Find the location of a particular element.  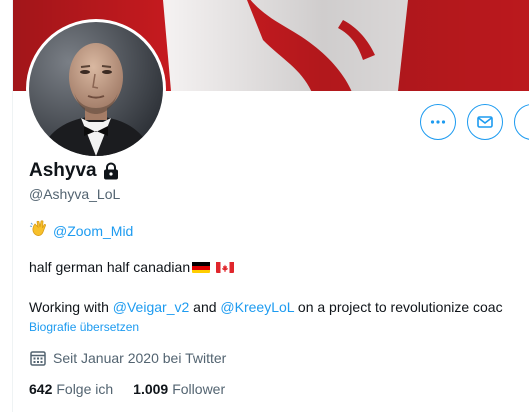

more-dots-icon is located at coordinates (438, 122).